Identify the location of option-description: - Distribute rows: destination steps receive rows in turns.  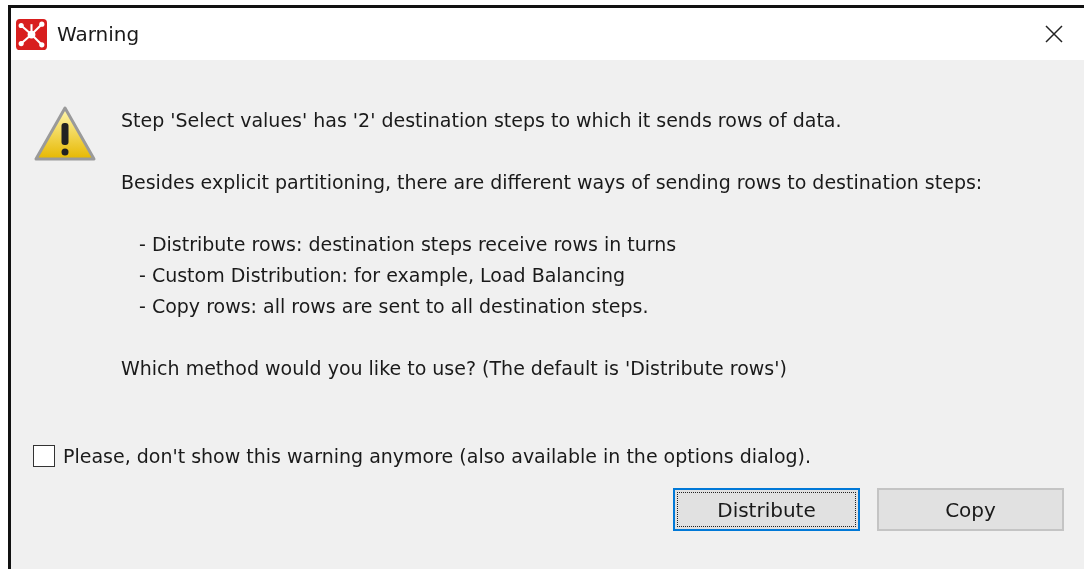
(408, 244).